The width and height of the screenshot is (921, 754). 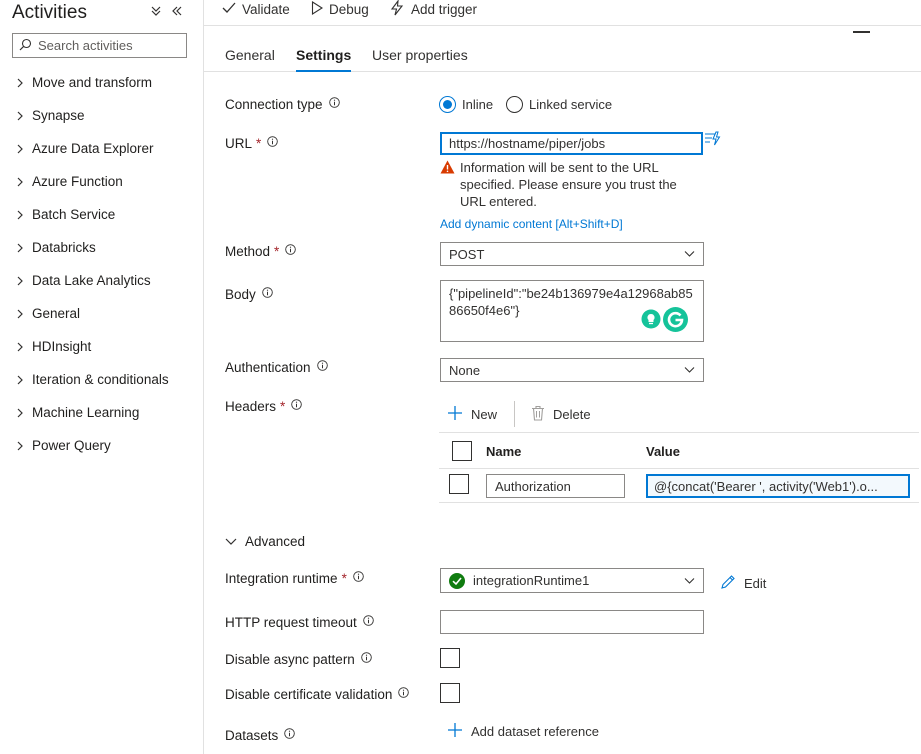 What do you see at coordinates (562, 53) in the screenshot?
I see `activity-tabs: General Settings User properties` at bounding box center [562, 53].